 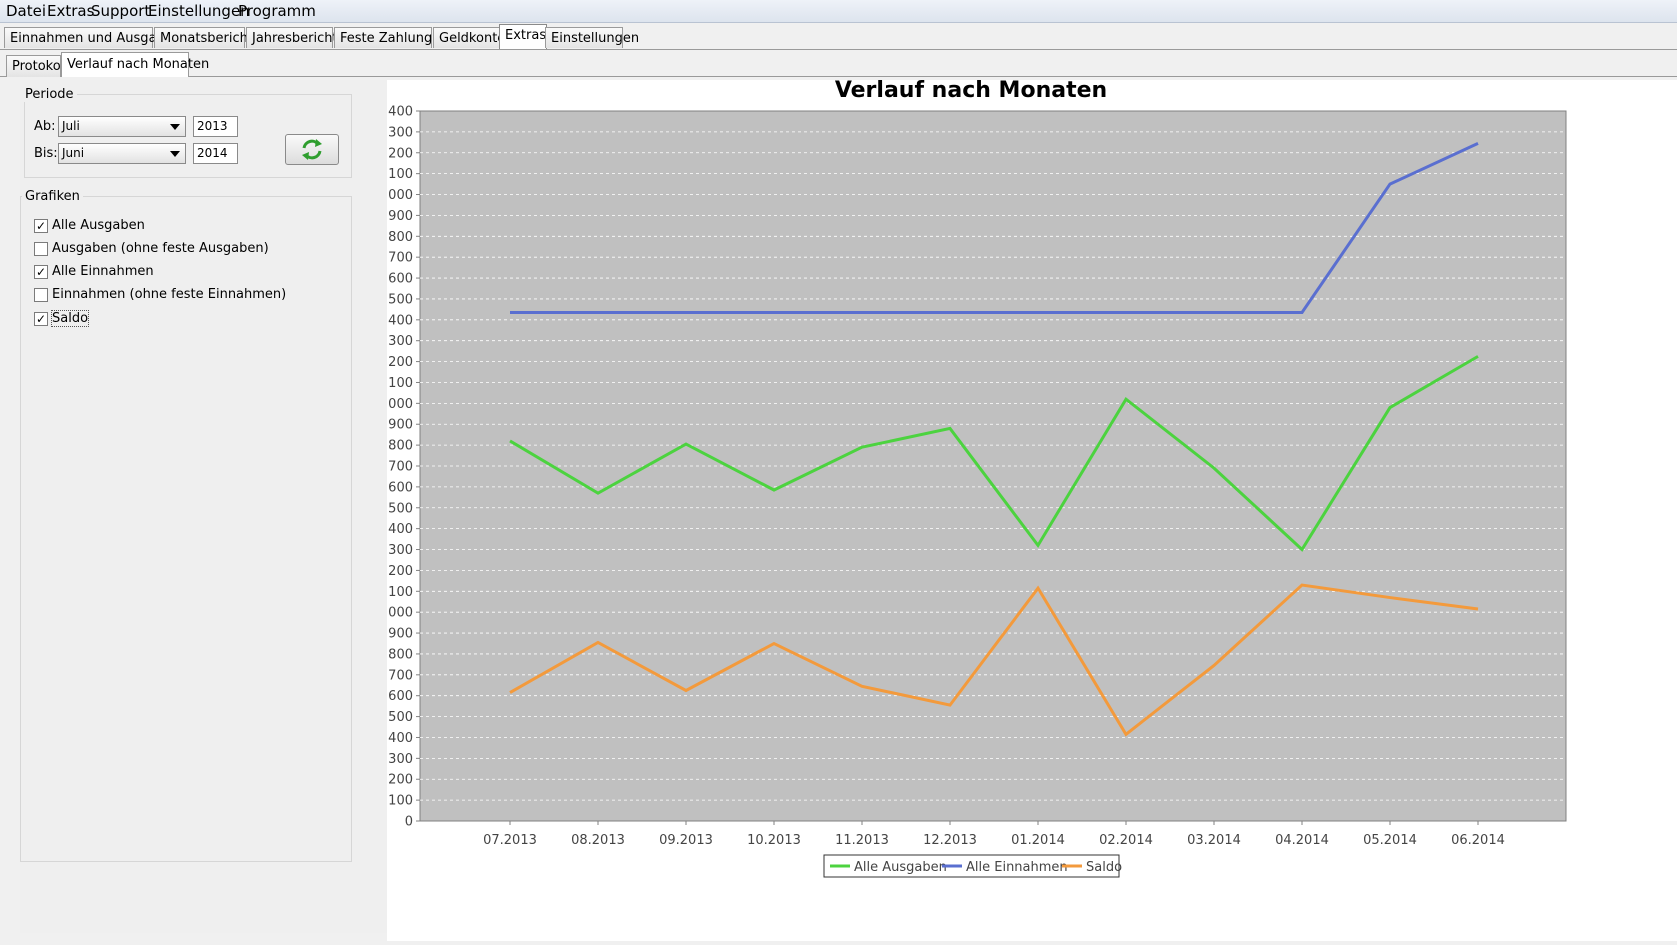 I want to click on x-tick-label: 06.2014, so click(x=1478, y=840).